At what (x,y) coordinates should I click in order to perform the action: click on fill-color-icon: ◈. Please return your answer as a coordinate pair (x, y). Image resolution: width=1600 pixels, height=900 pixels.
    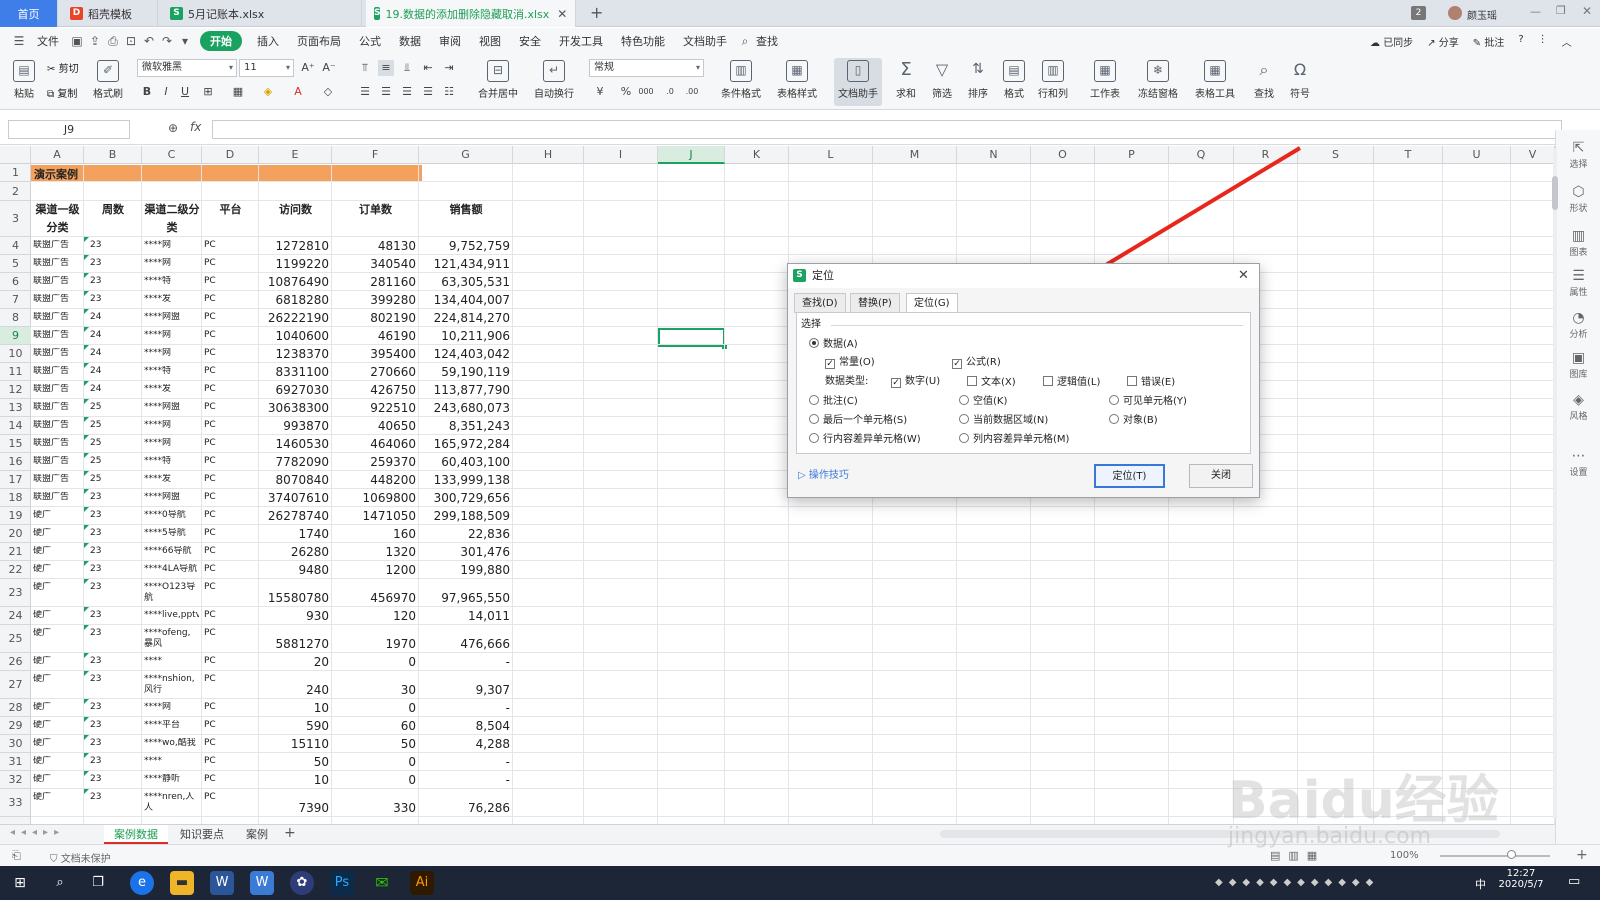
    Looking at the image, I should click on (268, 92).